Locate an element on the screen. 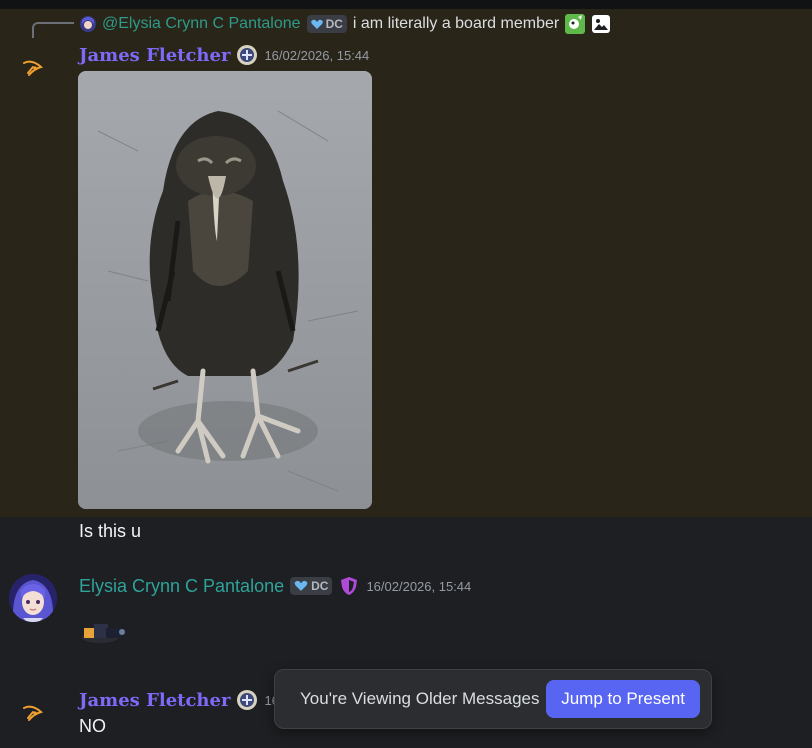 This screenshot has width=812, height=748. server-tag: DC is located at coordinates (311, 586).